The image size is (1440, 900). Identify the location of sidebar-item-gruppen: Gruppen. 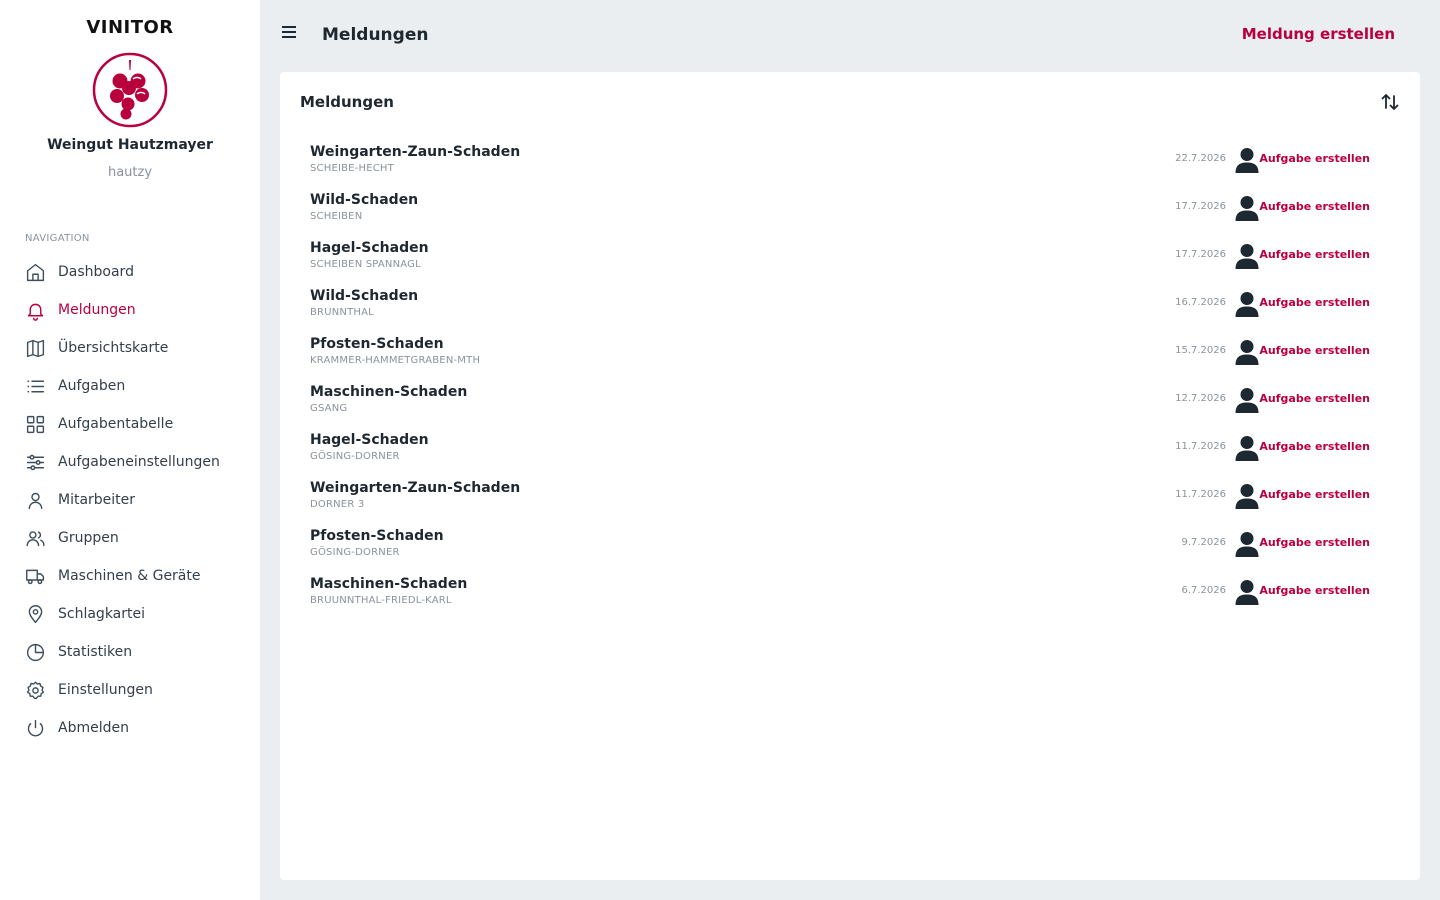
(130, 538).